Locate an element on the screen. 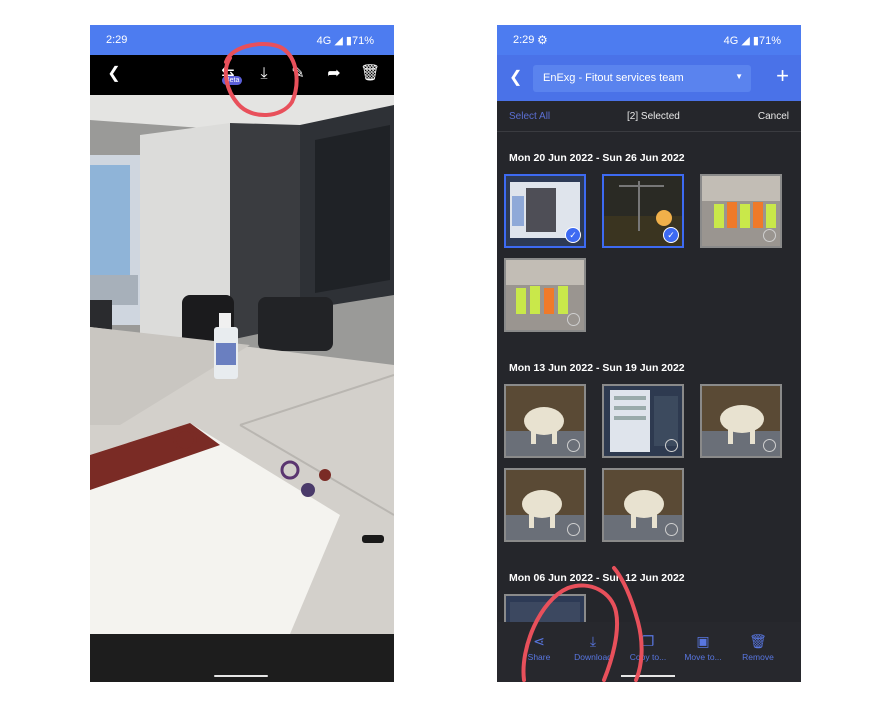 The width and height of the screenshot is (893, 706). remove-label: Remove is located at coordinates (758, 657).